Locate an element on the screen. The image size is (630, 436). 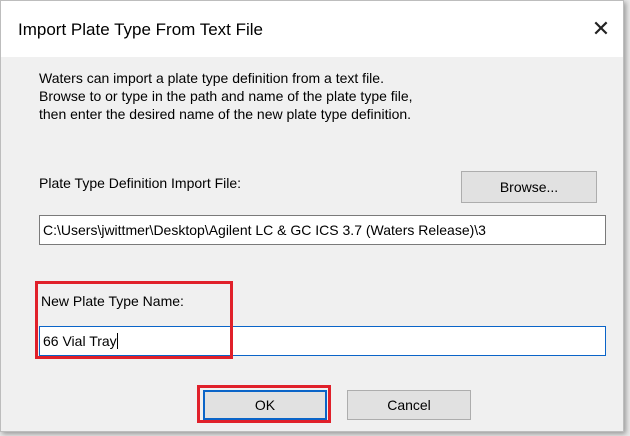
ok-button: OK is located at coordinates (265, 405).